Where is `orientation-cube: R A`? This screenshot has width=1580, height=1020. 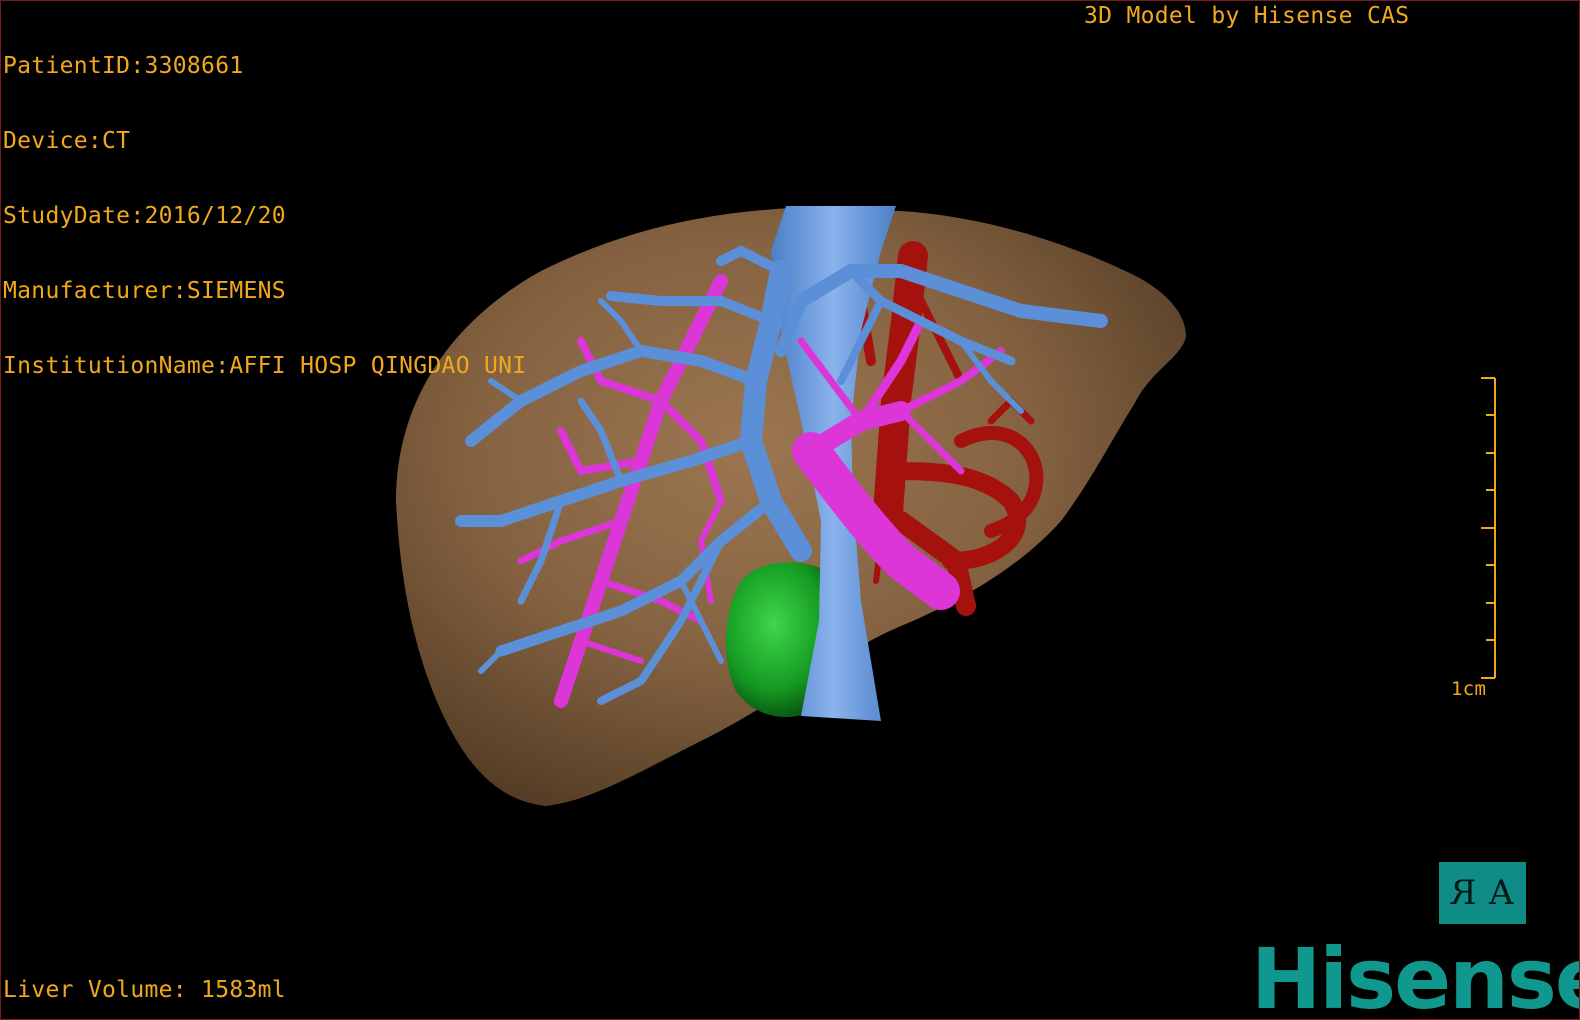
orientation-cube: R A is located at coordinates (1482, 893).